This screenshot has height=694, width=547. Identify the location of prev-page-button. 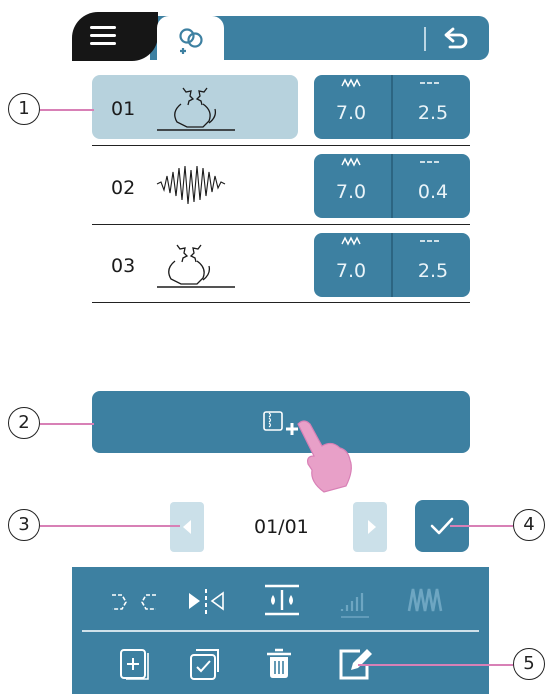
(187, 527).